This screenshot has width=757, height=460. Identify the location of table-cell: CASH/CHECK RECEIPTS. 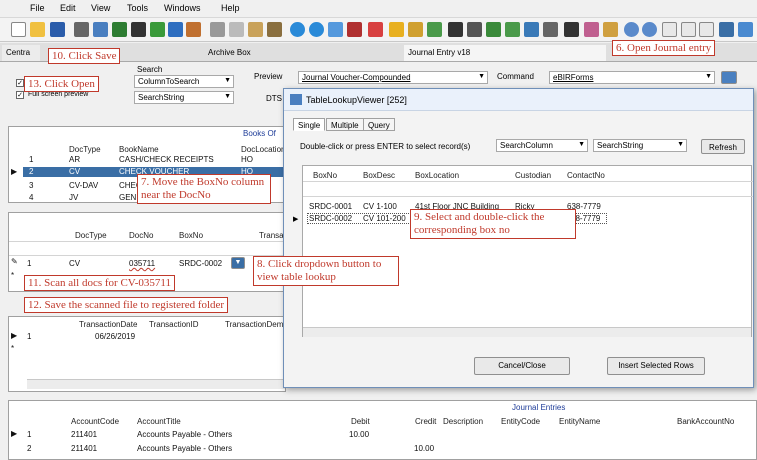
(166, 159).